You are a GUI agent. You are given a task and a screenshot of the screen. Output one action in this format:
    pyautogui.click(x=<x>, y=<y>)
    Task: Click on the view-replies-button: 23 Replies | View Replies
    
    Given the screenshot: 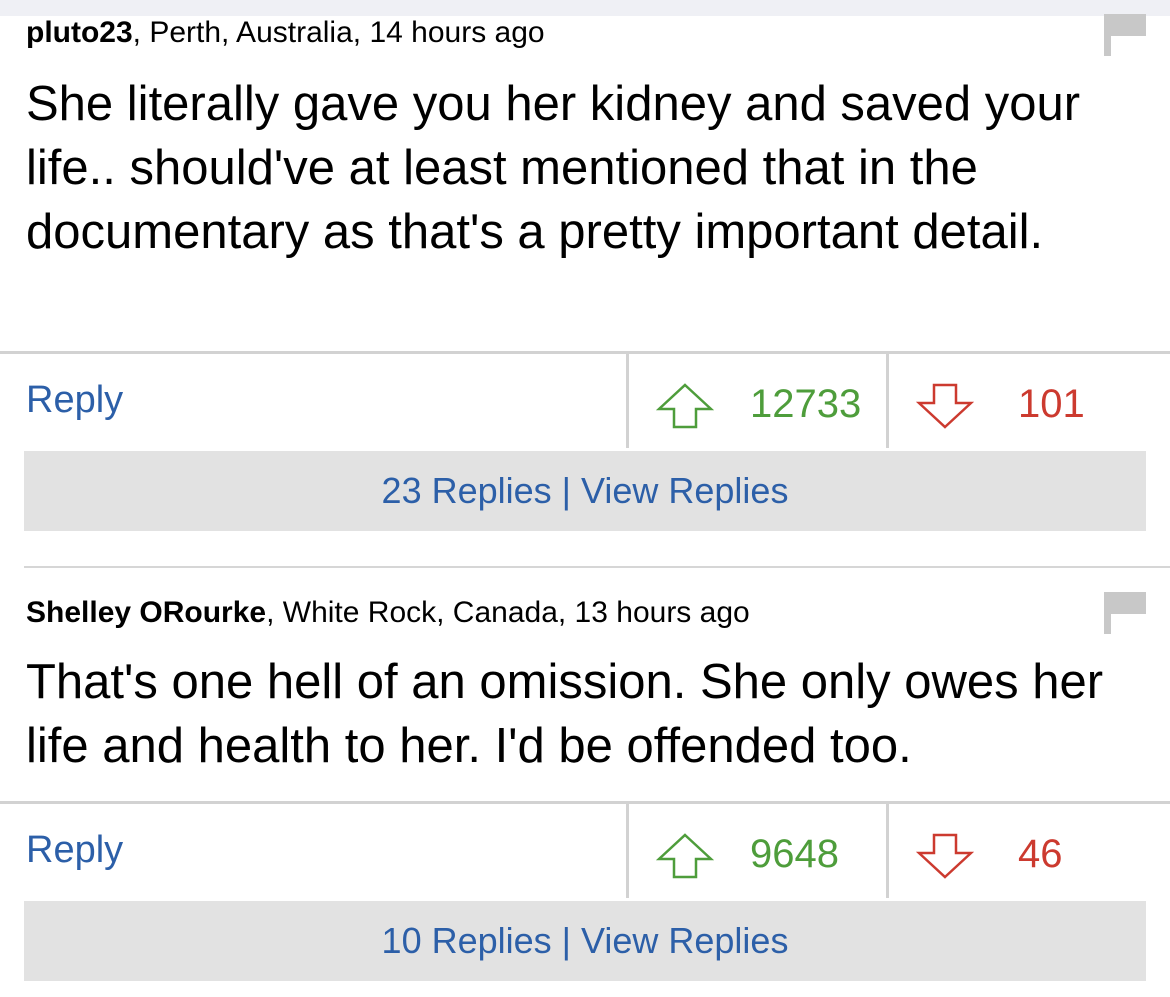 What is the action you would take?
    pyautogui.click(x=585, y=491)
    